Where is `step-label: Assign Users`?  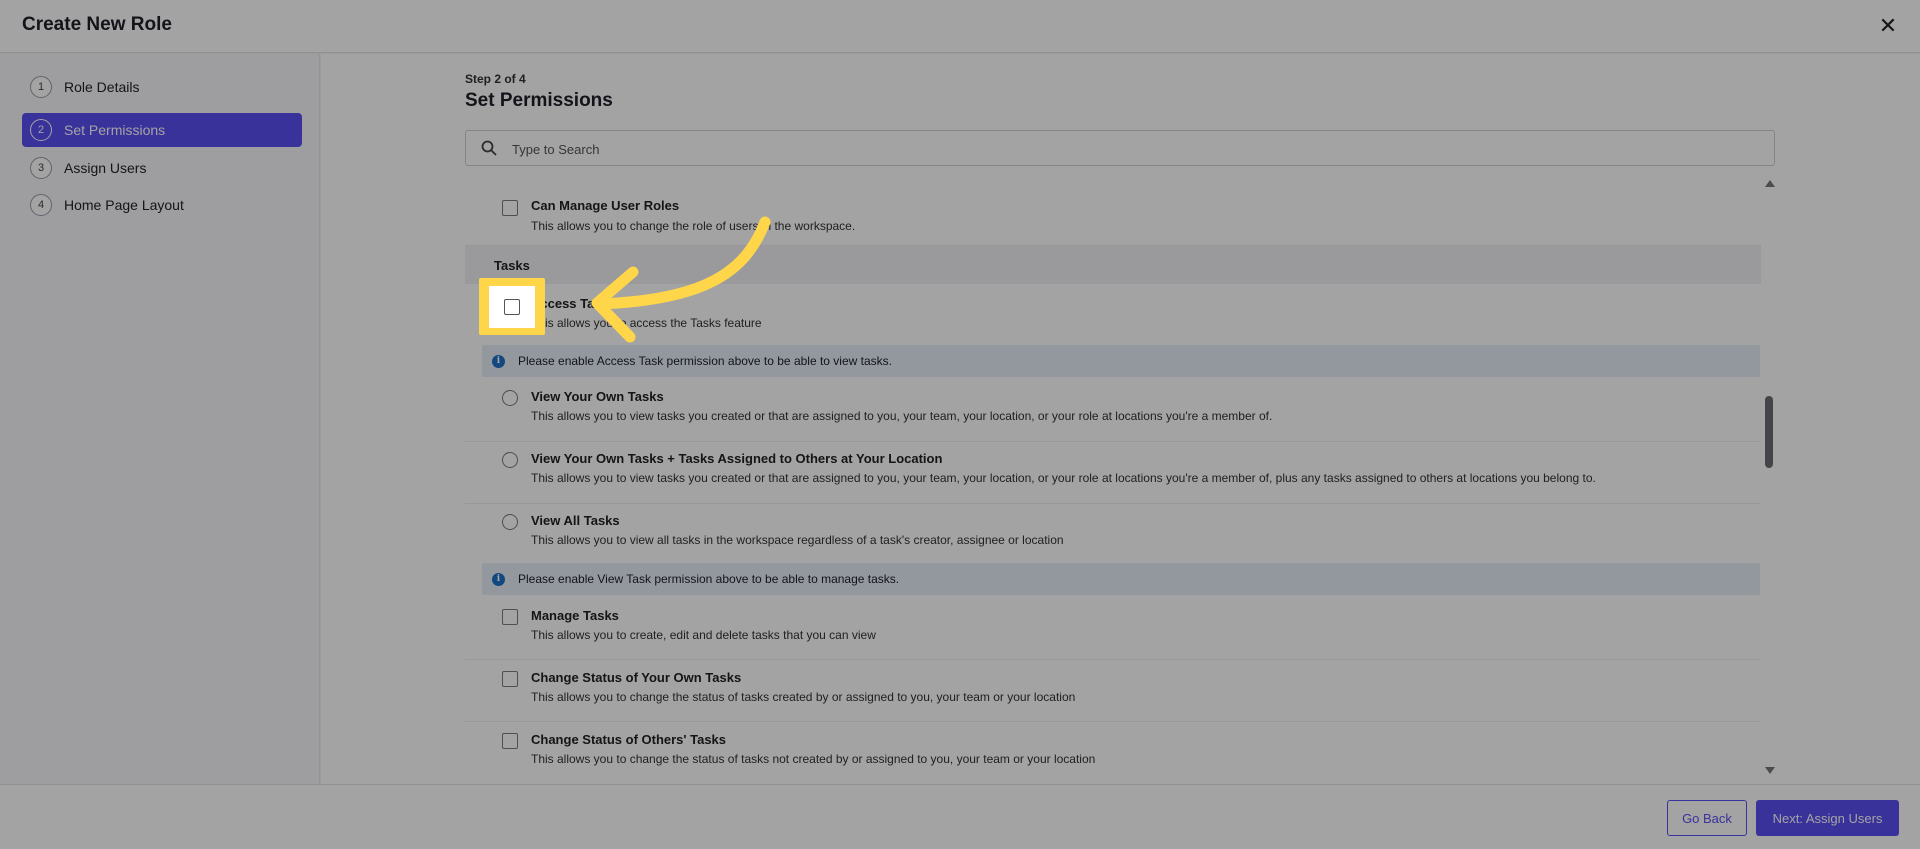 step-label: Assign Users is located at coordinates (105, 168).